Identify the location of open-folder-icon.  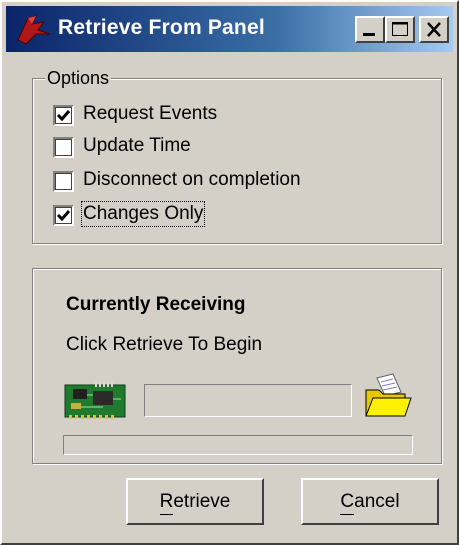
(388, 395).